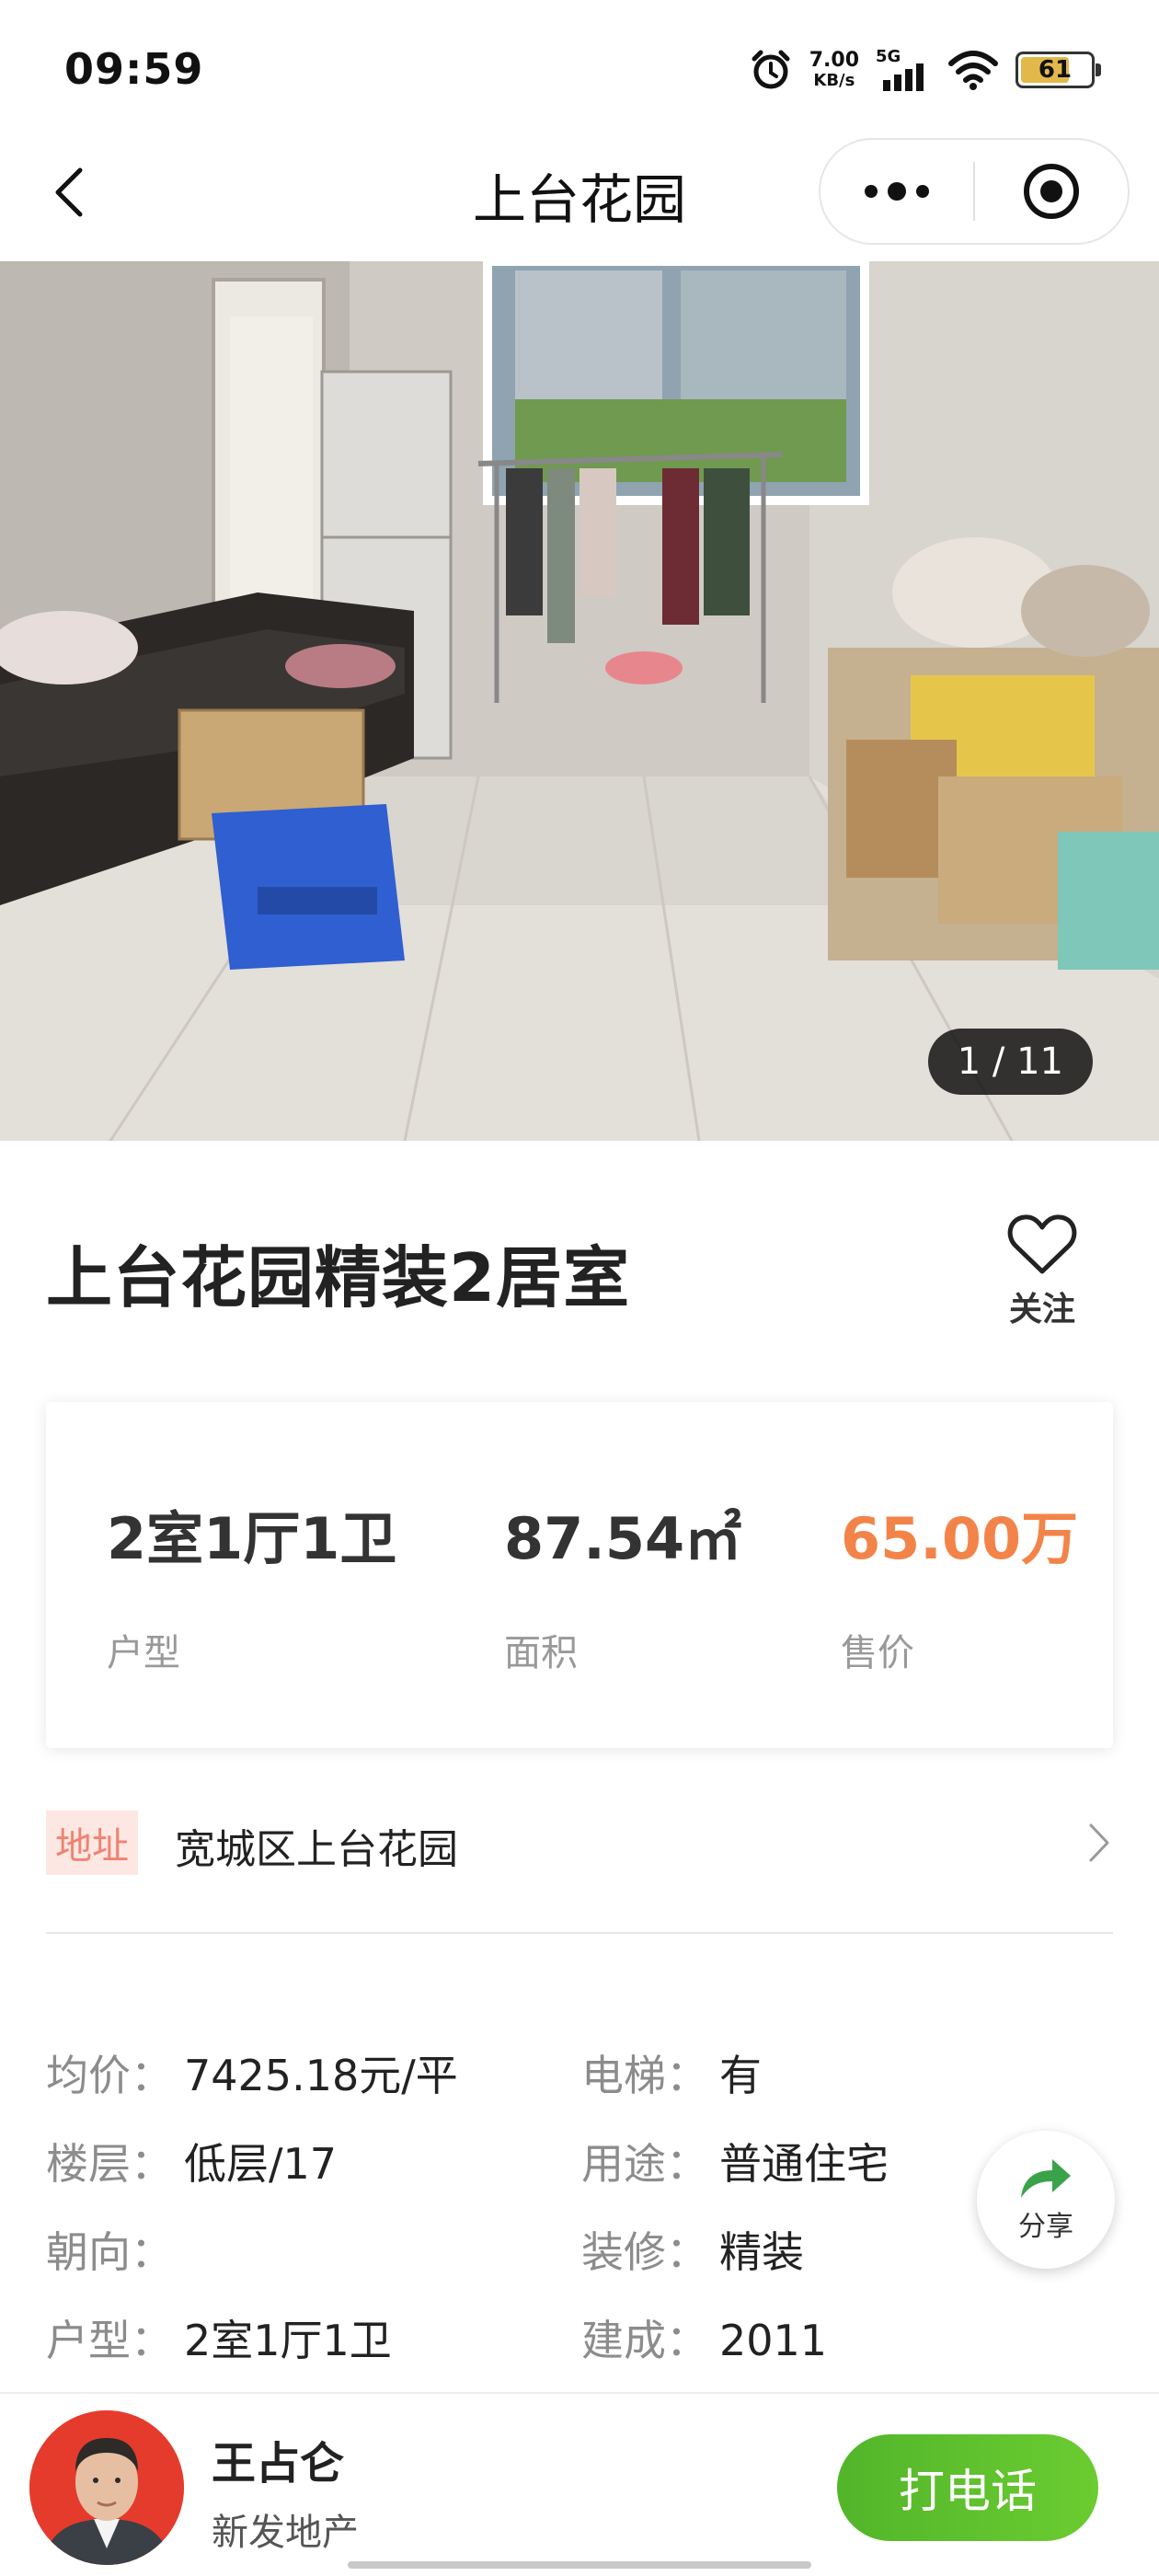  What do you see at coordinates (644, 2340) in the screenshot?
I see `detail-label: 建成：` at bounding box center [644, 2340].